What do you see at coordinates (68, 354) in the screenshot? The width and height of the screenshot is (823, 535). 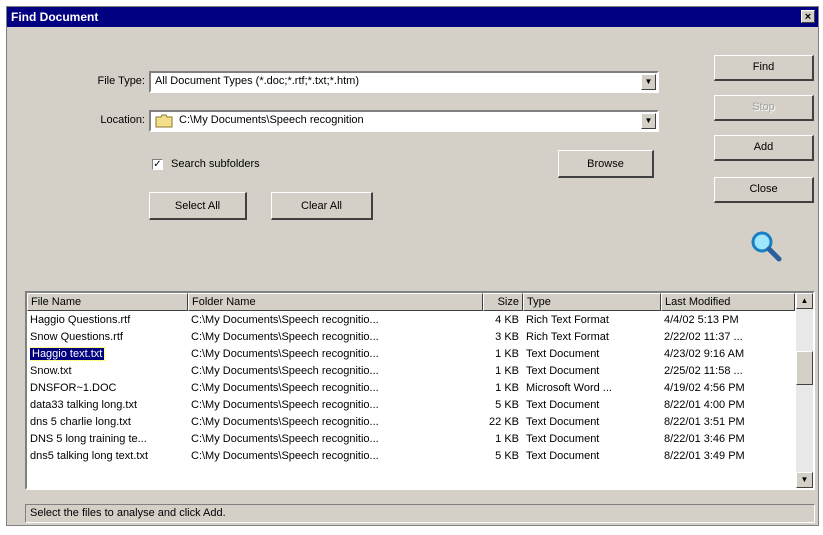 I see `selected-file-name: Haggio text.txt` at bounding box center [68, 354].